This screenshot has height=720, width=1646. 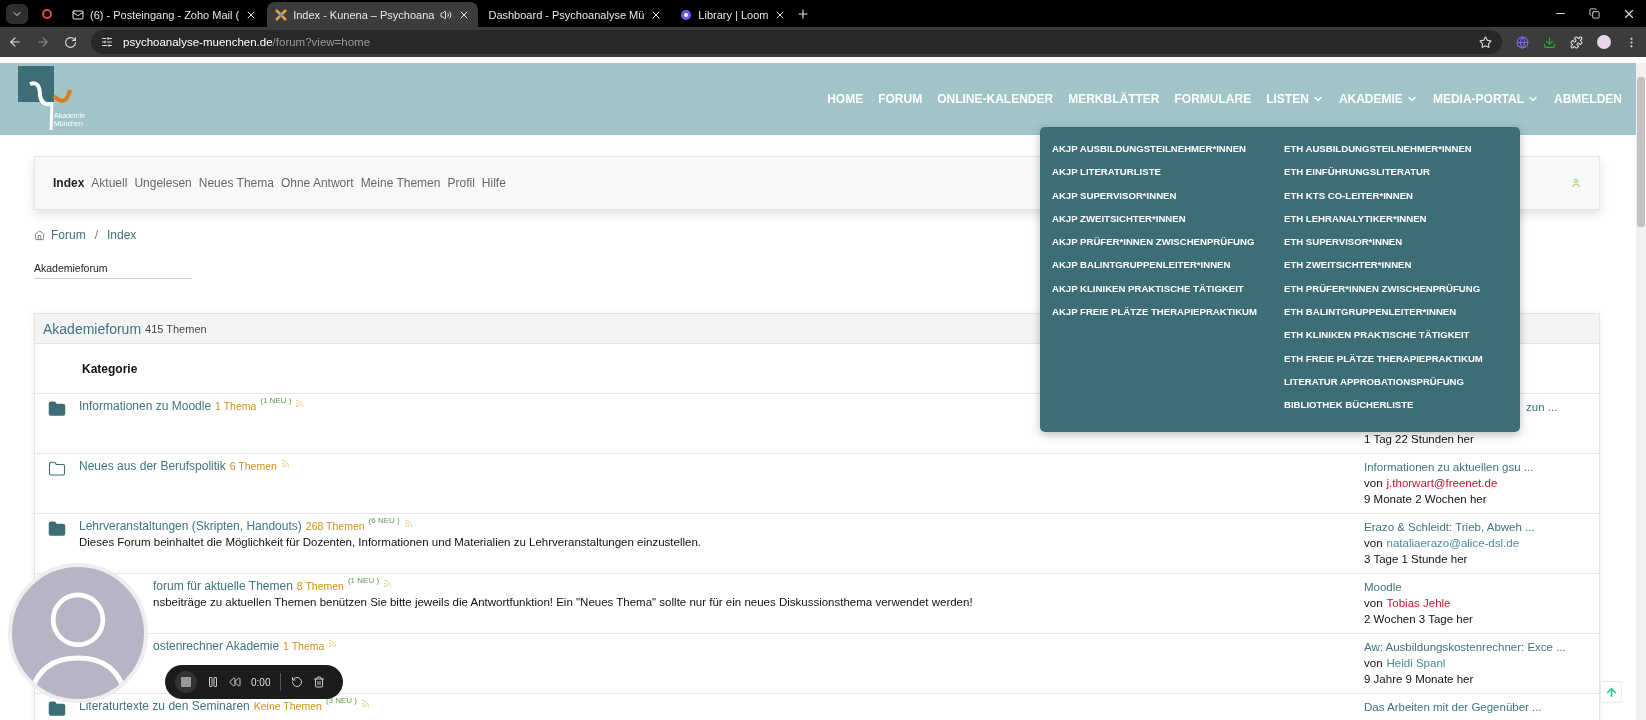 I want to click on post-time: 9 Monate 2 Wochen her, so click(x=1426, y=499).